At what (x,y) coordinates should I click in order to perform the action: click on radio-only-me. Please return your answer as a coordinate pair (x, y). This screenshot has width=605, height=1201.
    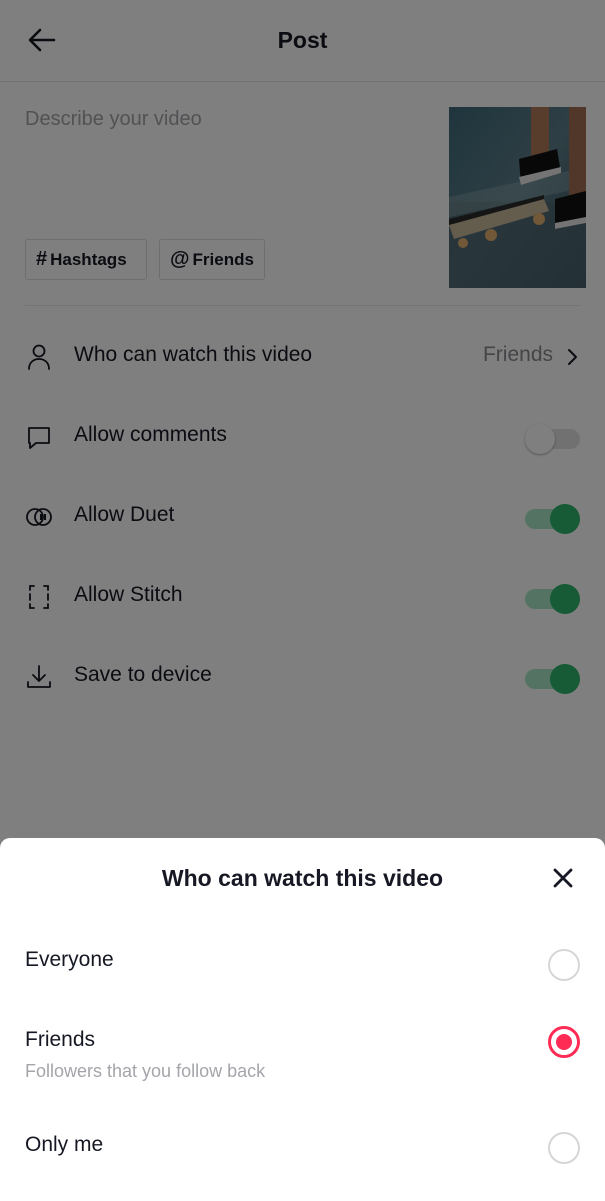
    Looking at the image, I should click on (564, 1148).